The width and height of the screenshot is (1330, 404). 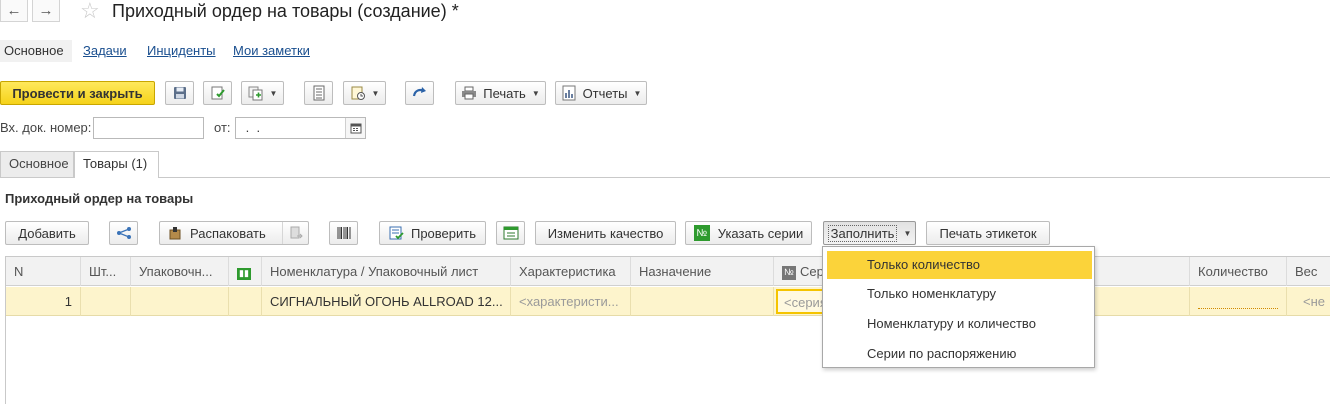 I want to click on unpack-extra-part, so click(x=295, y=233).